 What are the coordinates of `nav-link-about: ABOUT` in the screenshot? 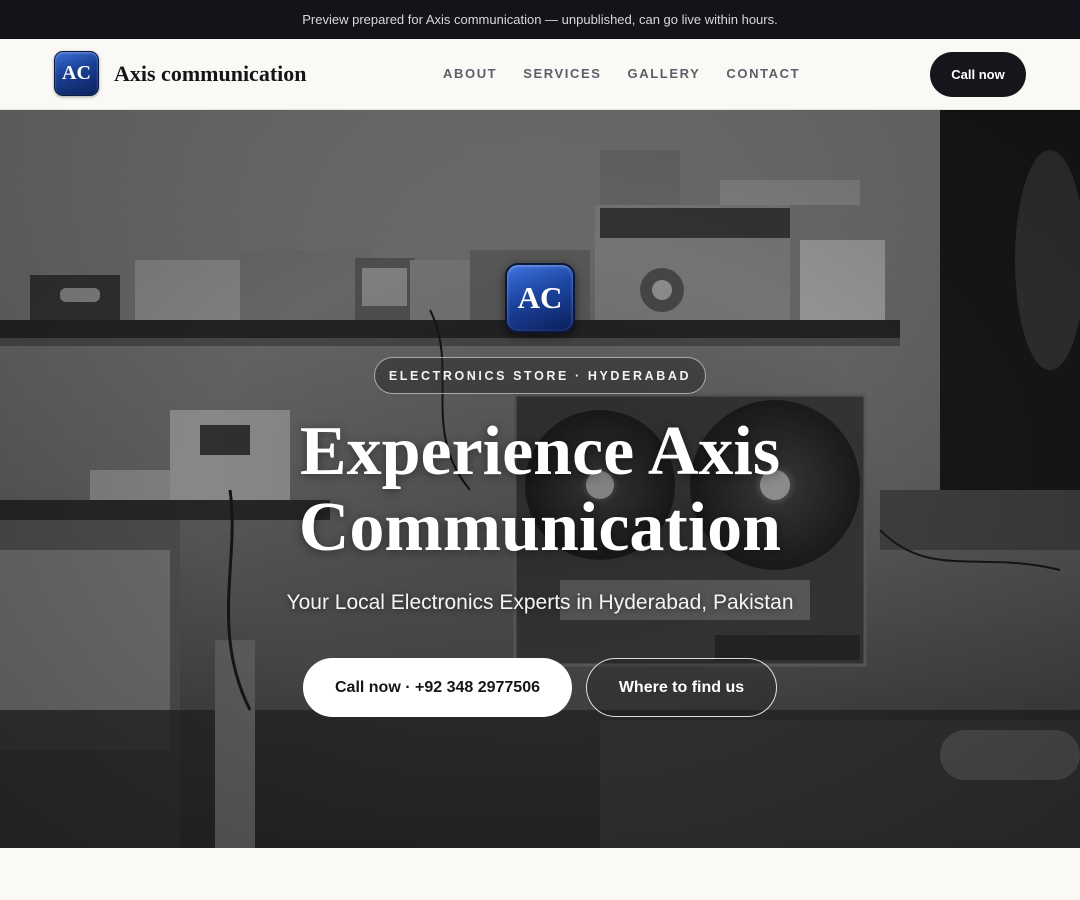 It's located at (470, 73).